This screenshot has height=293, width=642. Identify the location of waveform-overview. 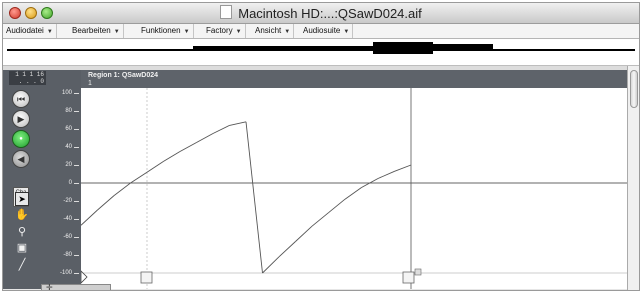
(321, 52).